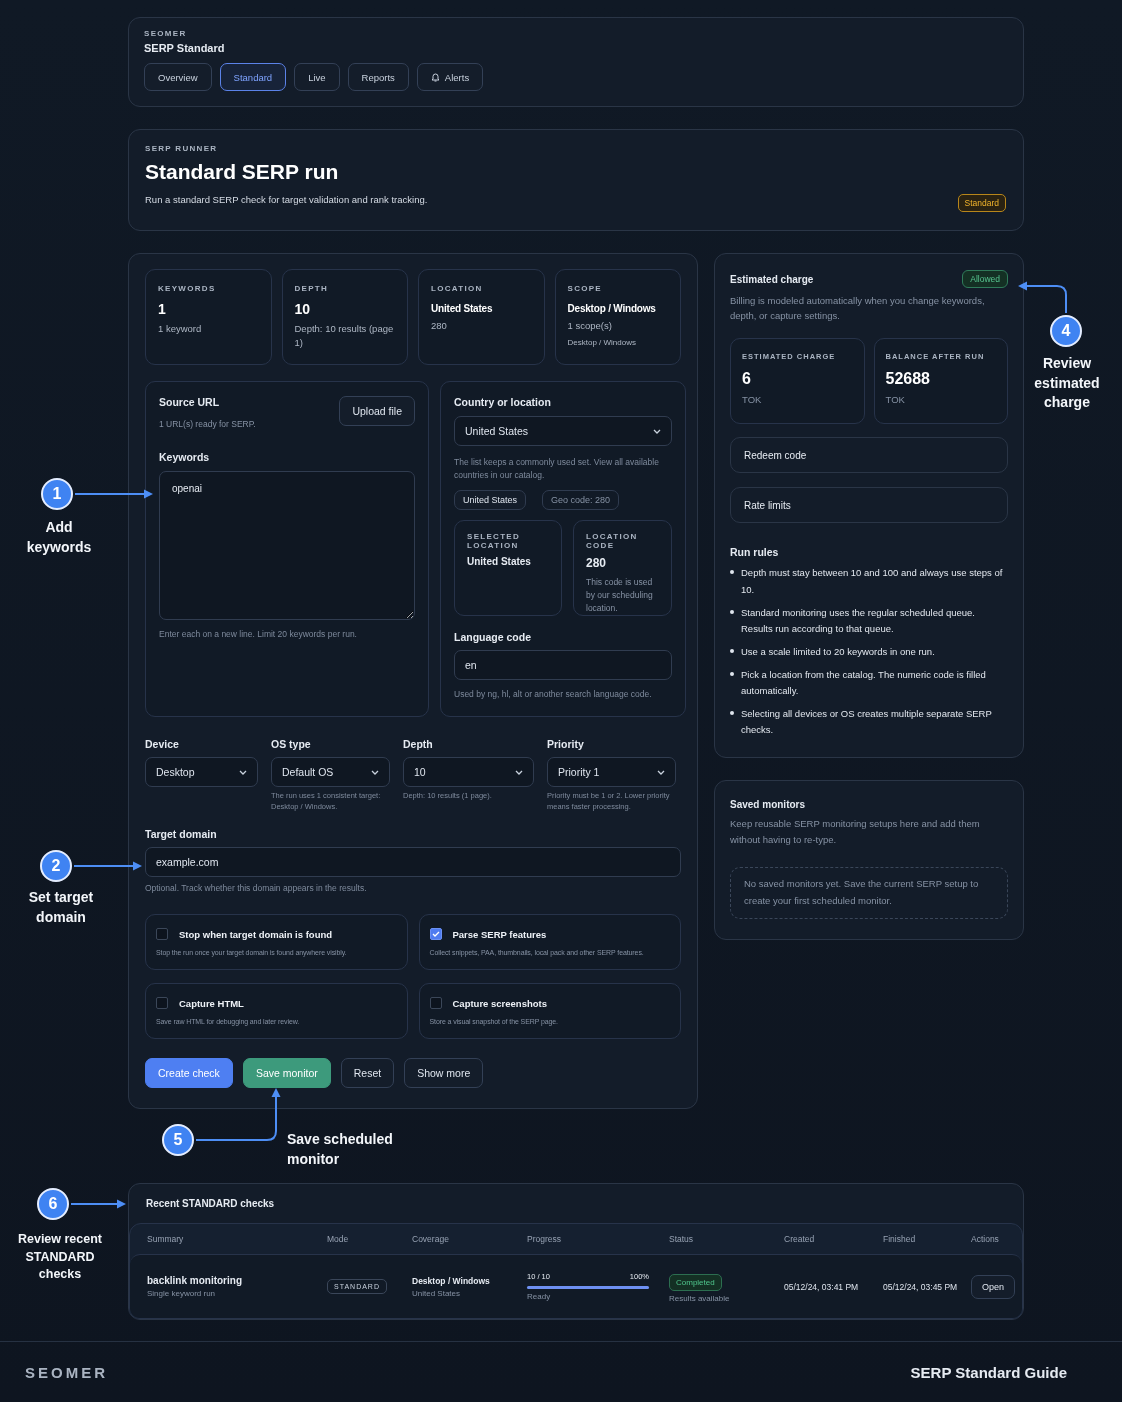 The image size is (1122, 1402). Describe the element at coordinates (57, 494) in the screenshot. I see `step-number: 1` at that location.